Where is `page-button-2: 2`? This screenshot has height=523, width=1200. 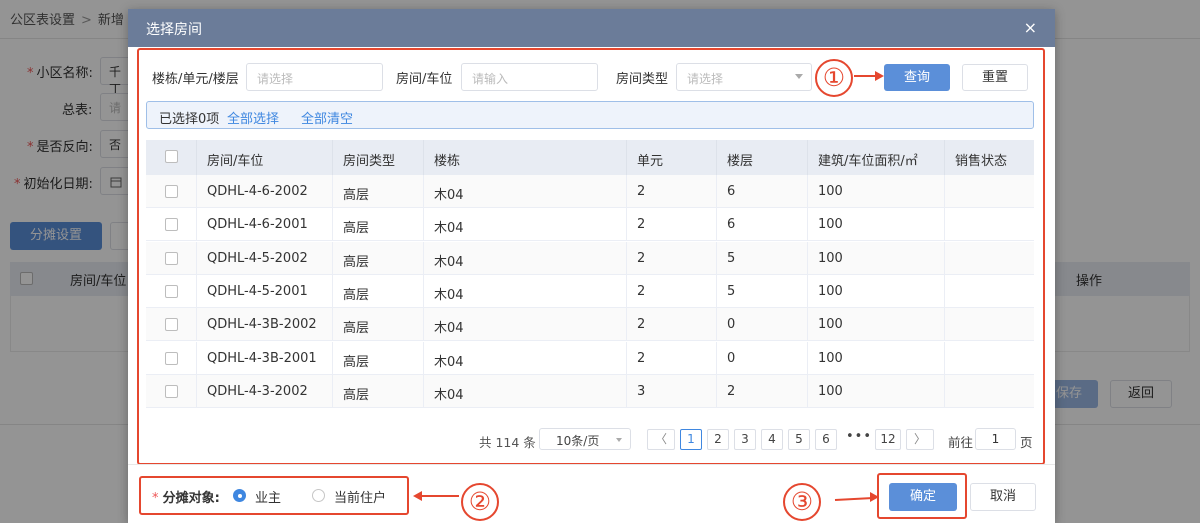
page-button-2: 2 is located at coordinates (718, 439).